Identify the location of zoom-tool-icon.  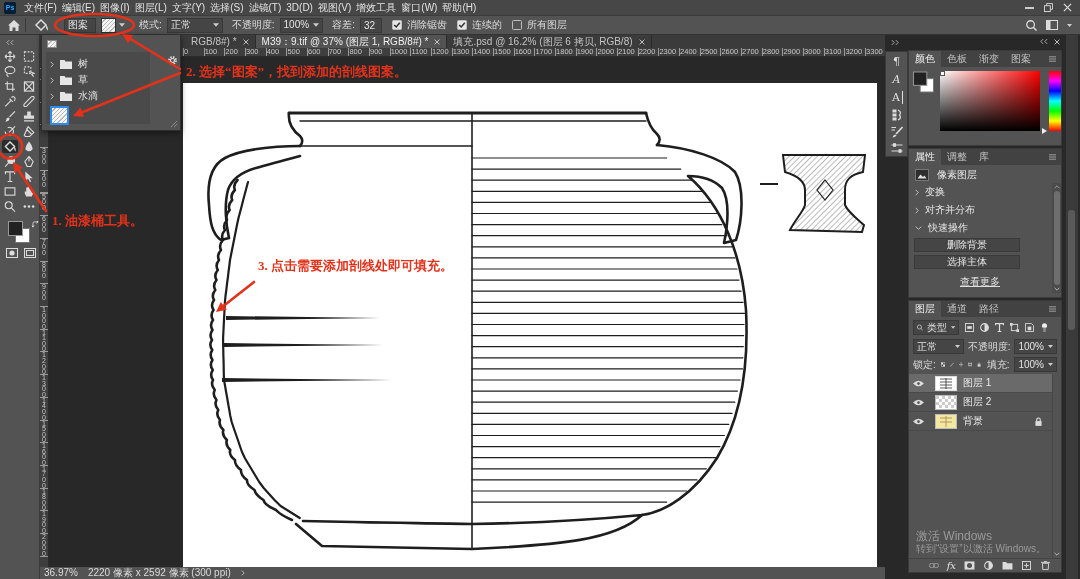
(10, 206).